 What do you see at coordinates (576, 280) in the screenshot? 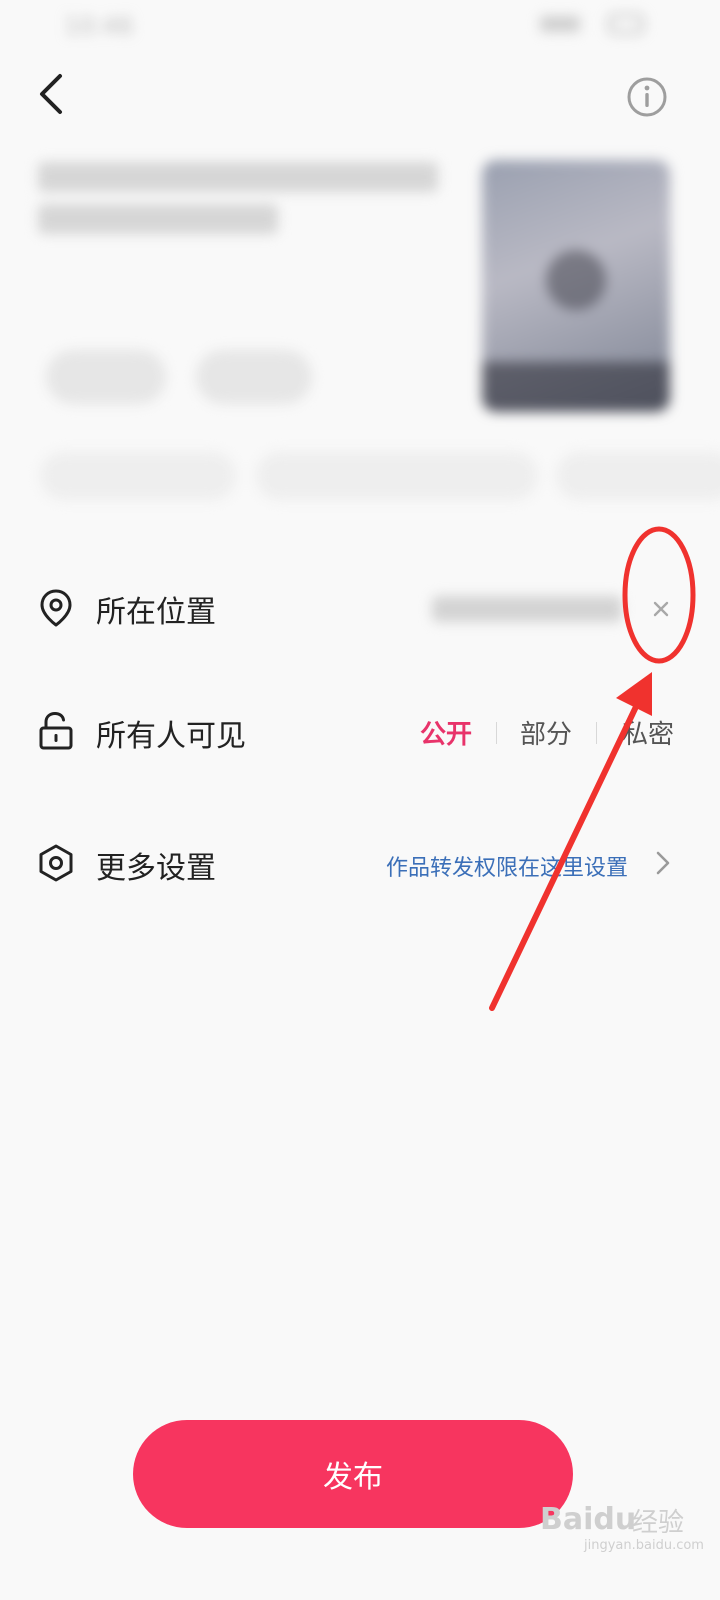
I see `play-icon` at bounding box center [576, 280].